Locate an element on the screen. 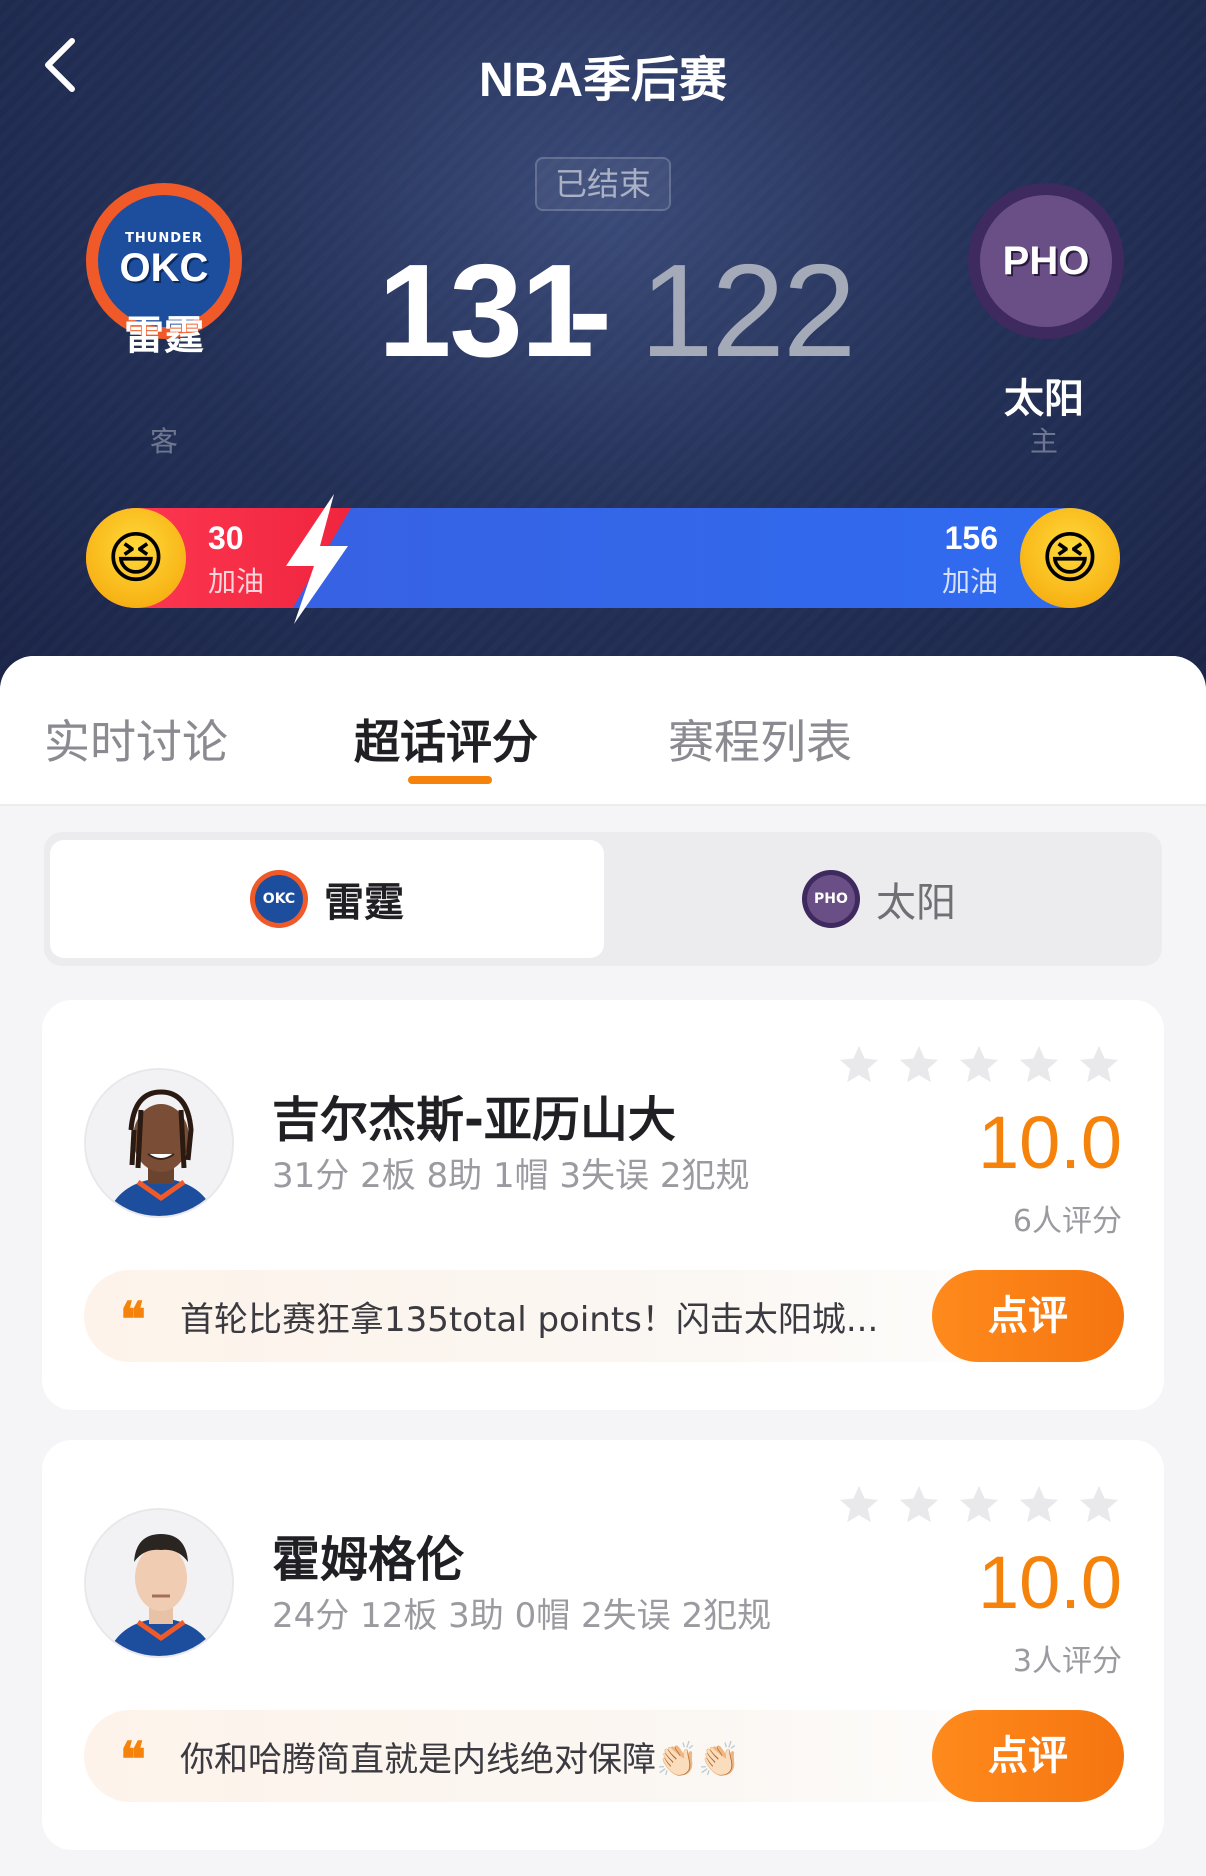 Image resolution: width=1206 pixels, height=1876 pixels. away-score: 131 is located at coordinates (486, 310).